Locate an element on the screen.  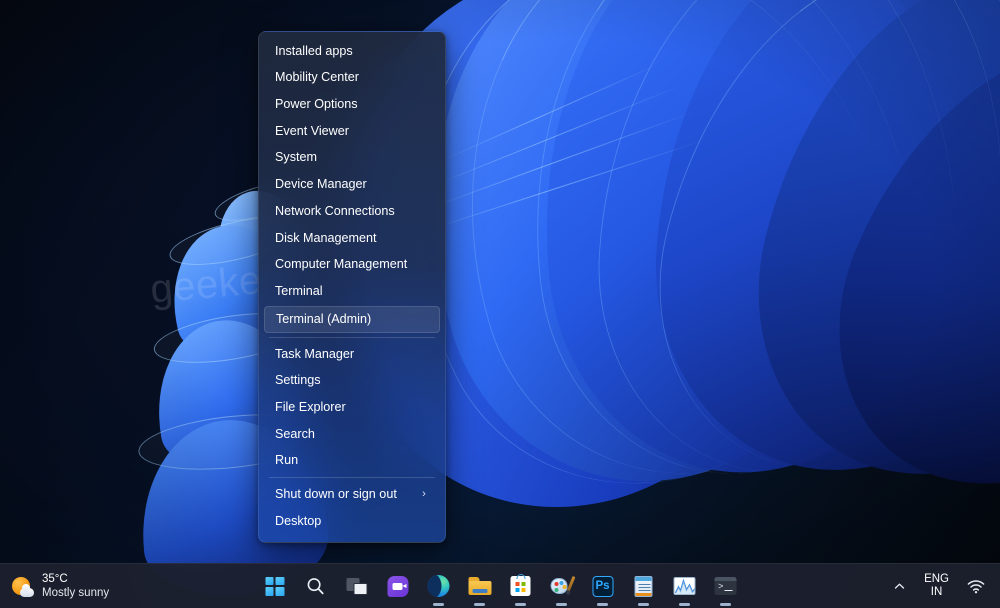
photoshop-icon: Ps is located at coordinates (602, 586).